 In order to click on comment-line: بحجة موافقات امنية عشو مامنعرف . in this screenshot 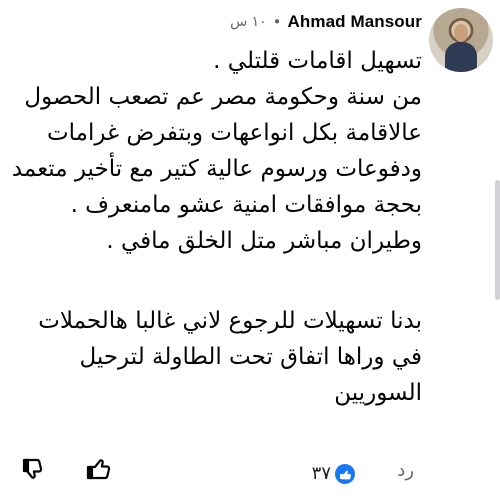, I will do `click(246, 205)`.